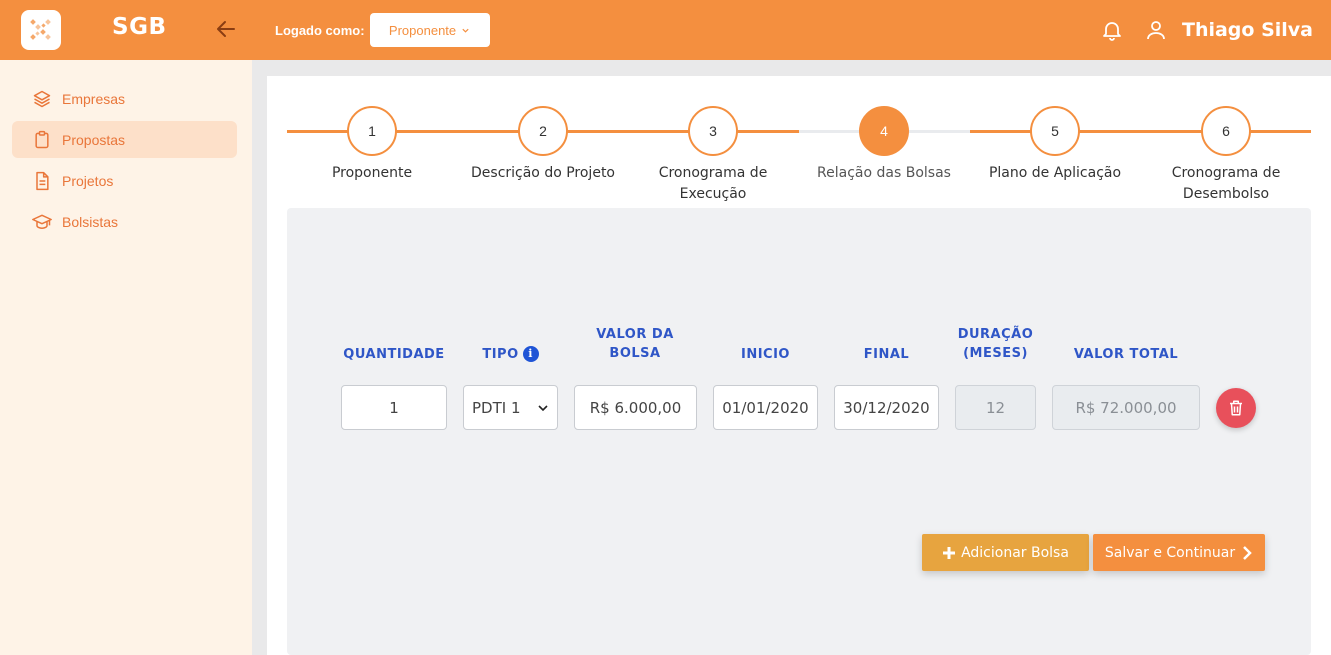 This screenshot has height=655, width=1331. I want to click on add-bolsa-button: Adicionar Bolsa, so click(1005, 552).